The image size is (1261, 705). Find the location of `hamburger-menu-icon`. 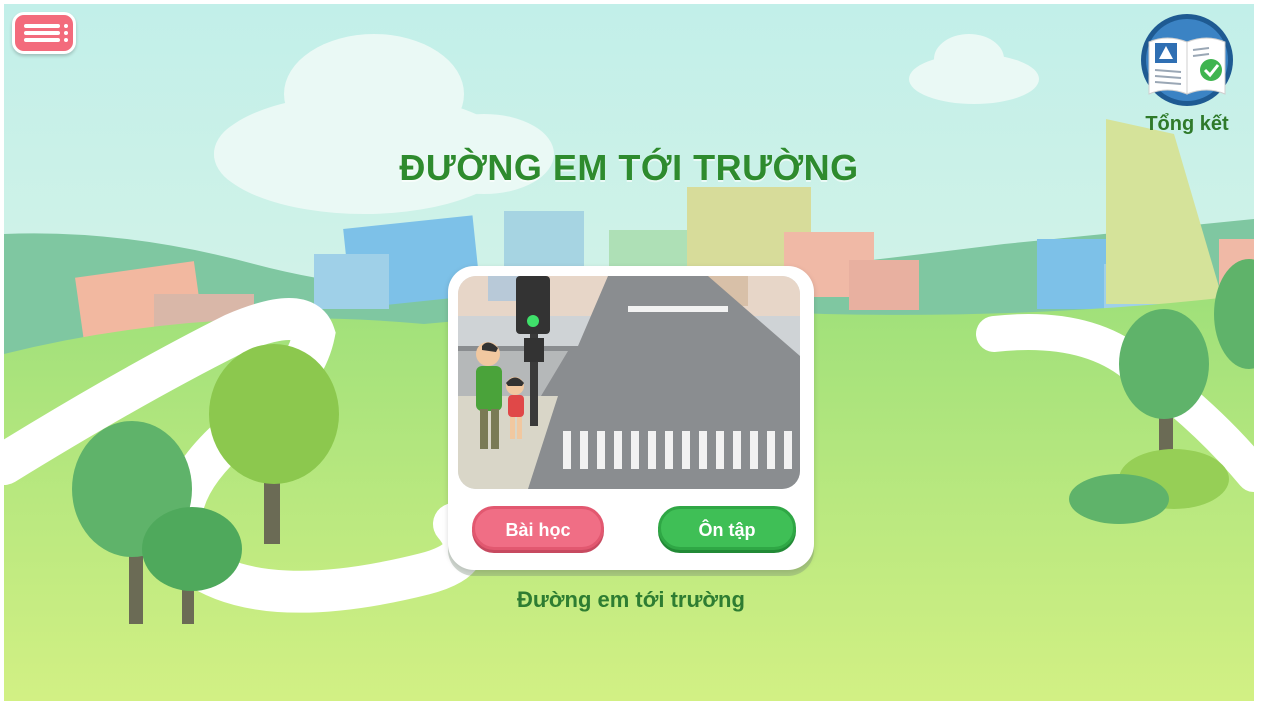

hamburger-menu-icon is located at coordinates (48, 33).